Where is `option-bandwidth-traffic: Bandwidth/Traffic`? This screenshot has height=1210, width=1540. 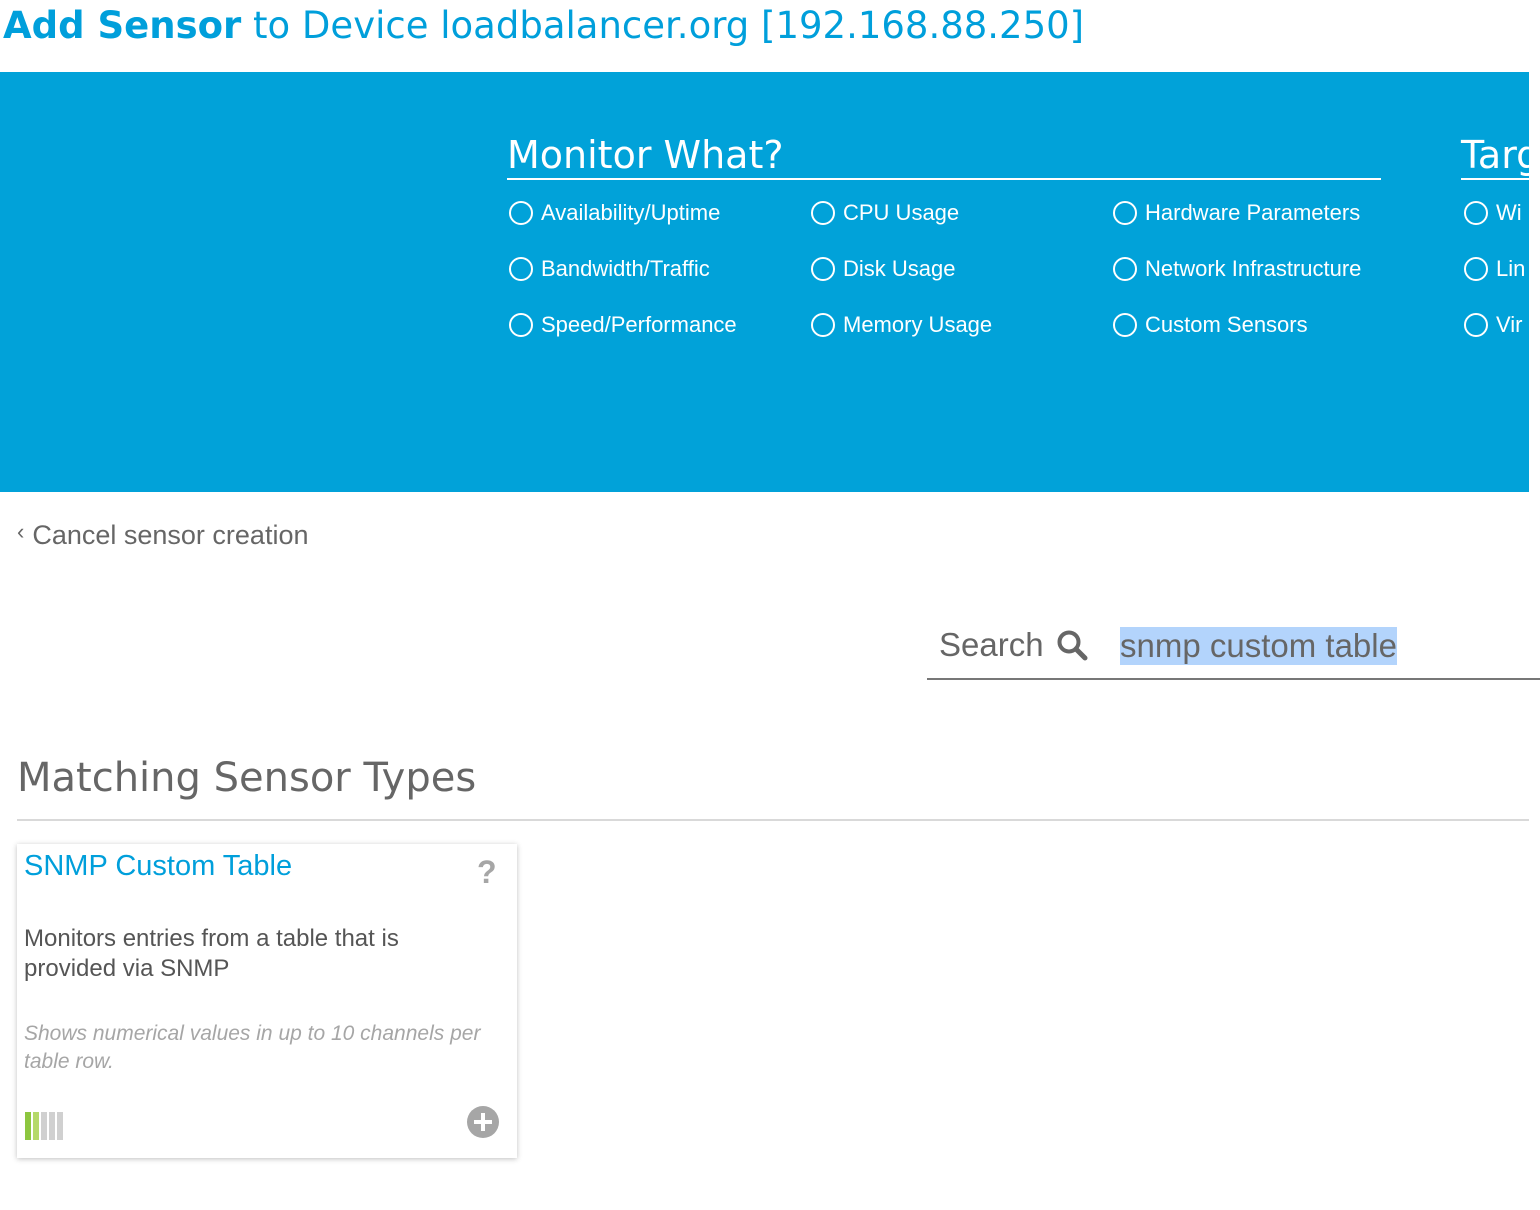
option-bandwidth-traffic: Bandwidth/Traffic is located at coordinates (609, 269).